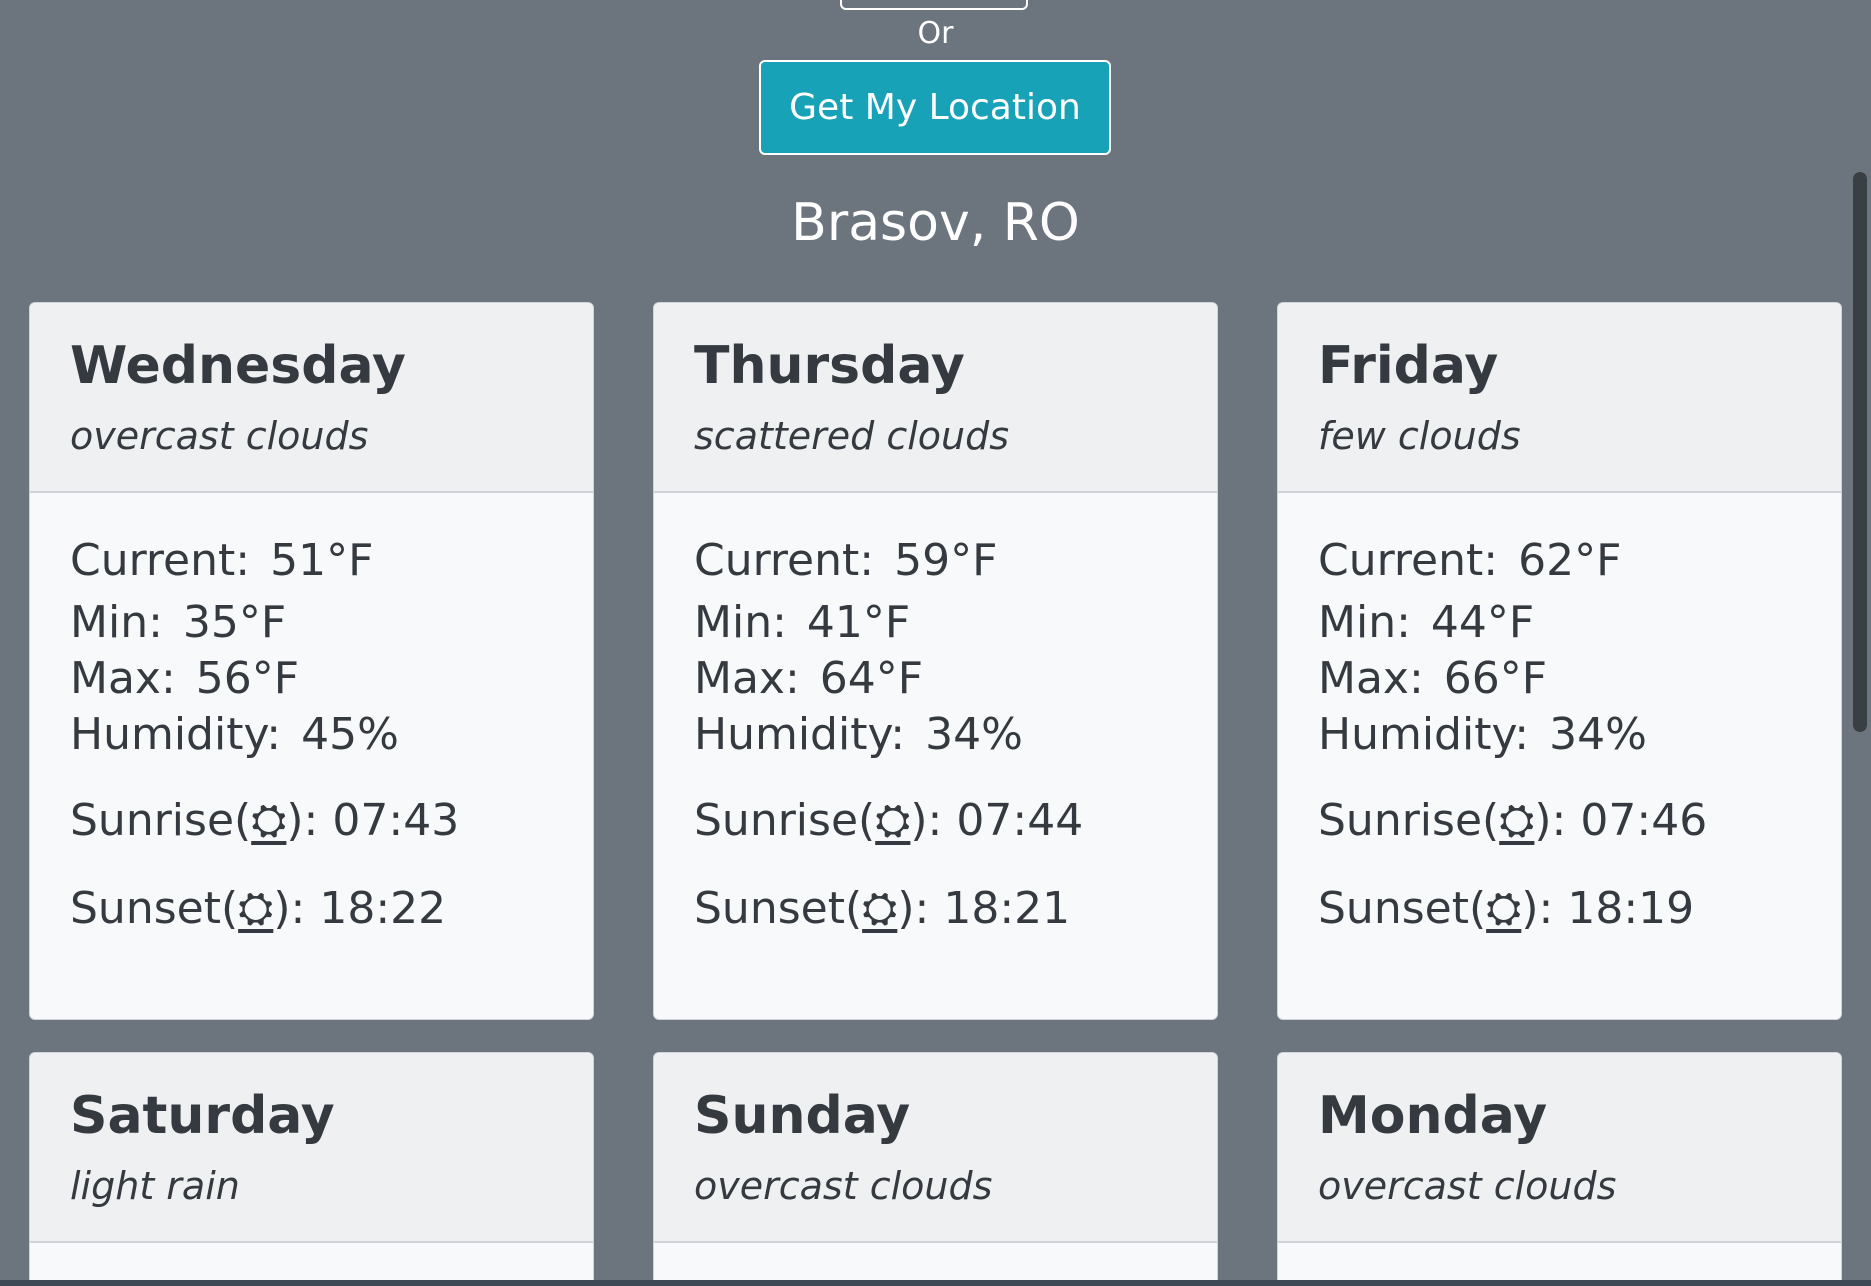 The height and width of the screenshot is (1286, 1871). I want to click on min-temp-line: Min: 35°F, so click(311, 623).